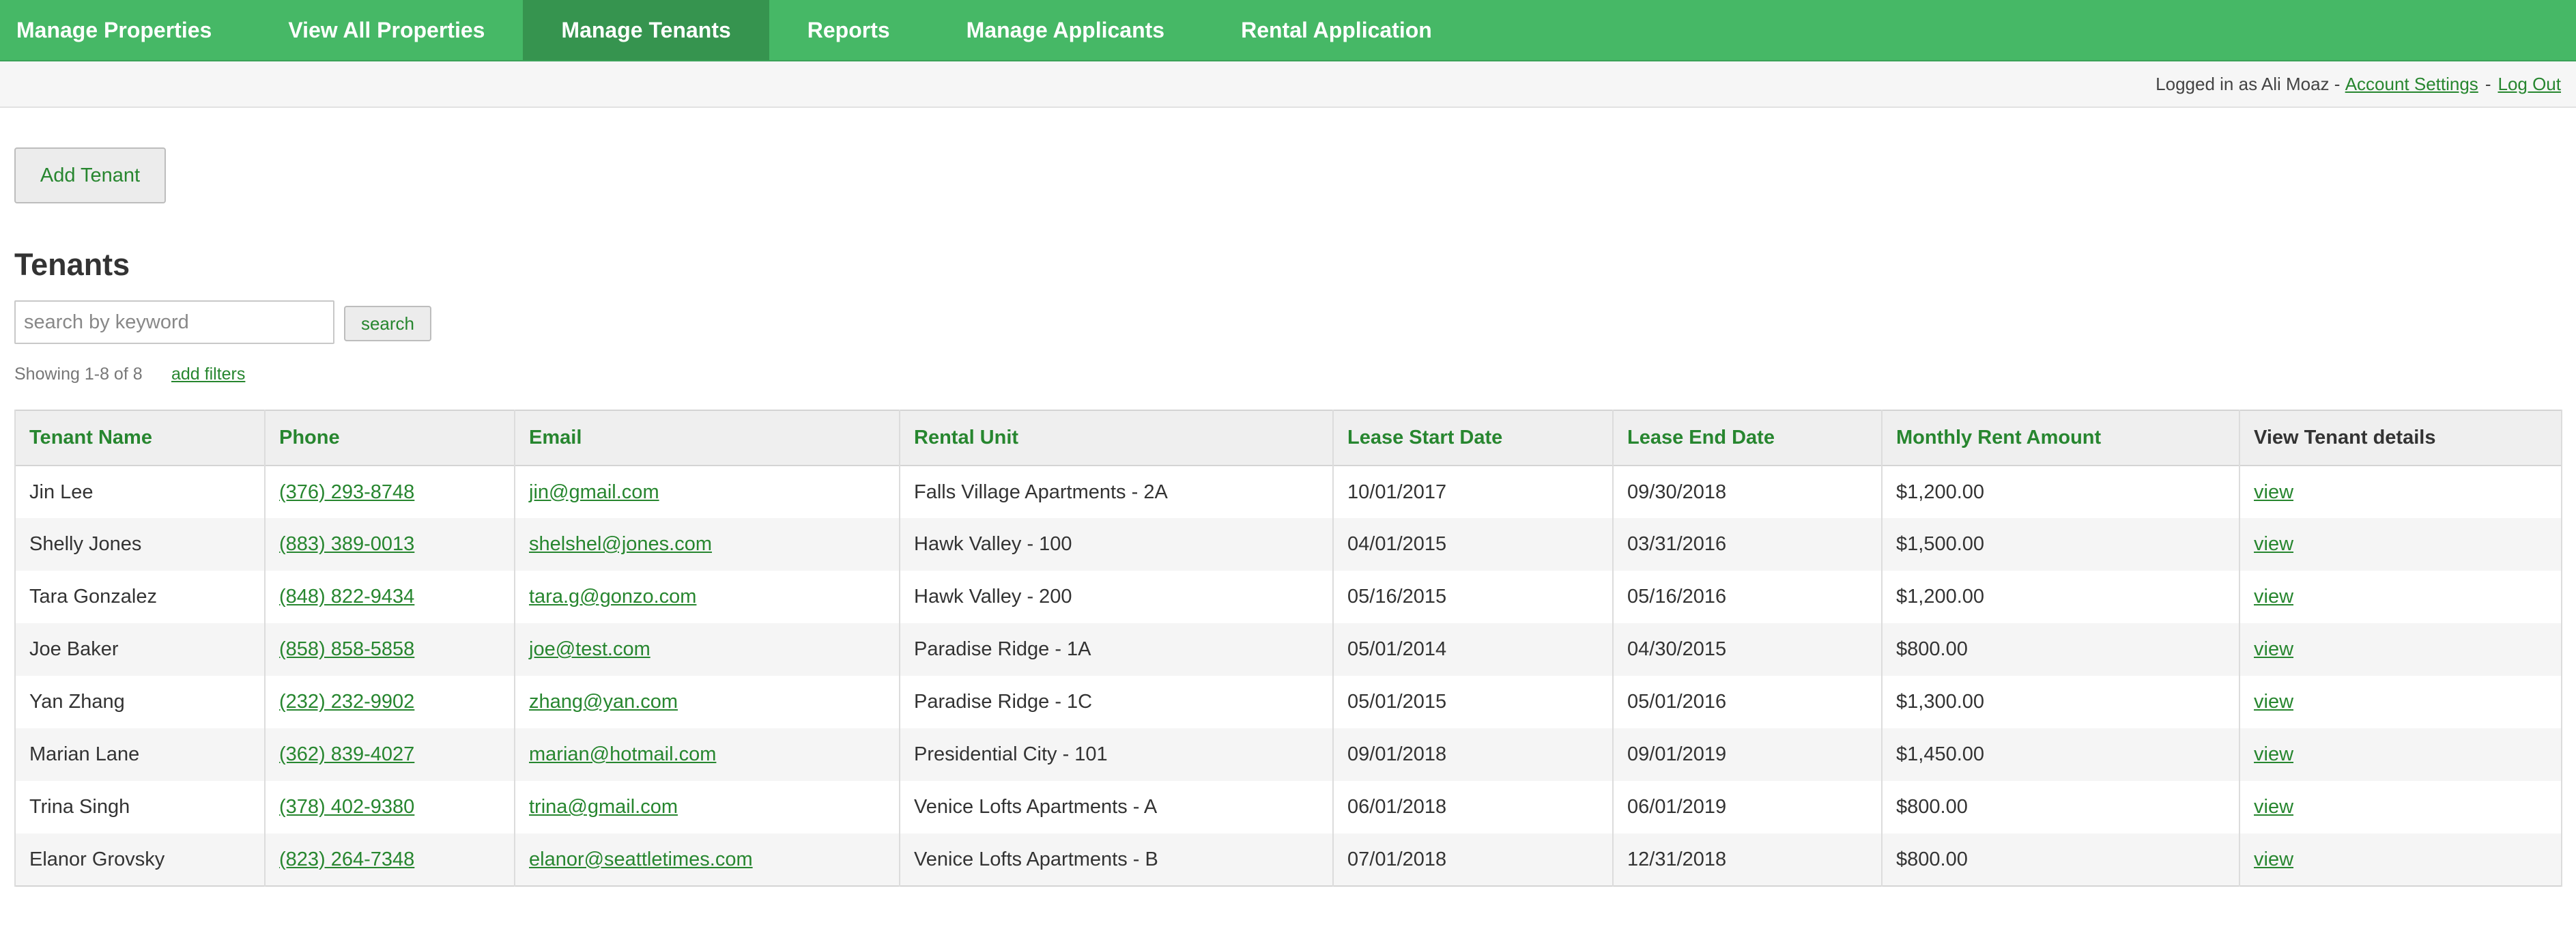 The height and width of the screenshot is (942, 2576). What do you see at coordinates (387, 323) in the screenshot?
I see `search-button: search` at bounding box center [387, 323].